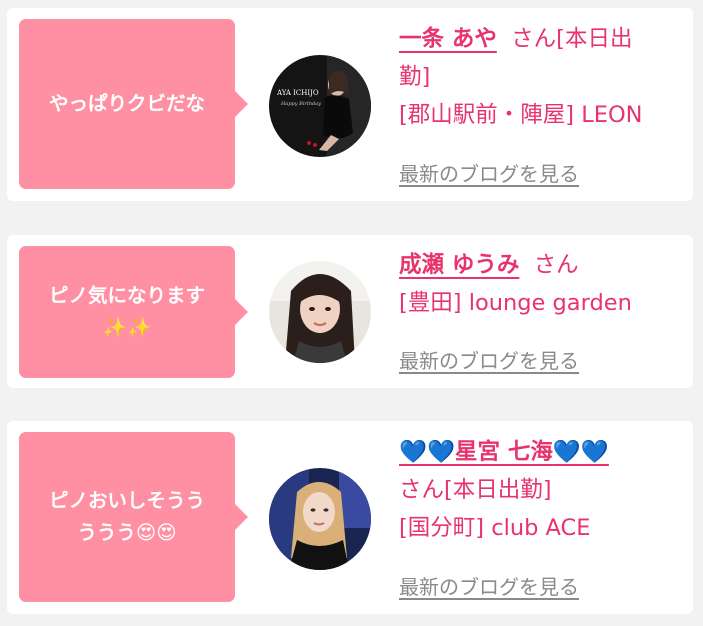  I want to click on cast-avatar: AYA ICHIJO Happy Birthday, so click(320, 106).